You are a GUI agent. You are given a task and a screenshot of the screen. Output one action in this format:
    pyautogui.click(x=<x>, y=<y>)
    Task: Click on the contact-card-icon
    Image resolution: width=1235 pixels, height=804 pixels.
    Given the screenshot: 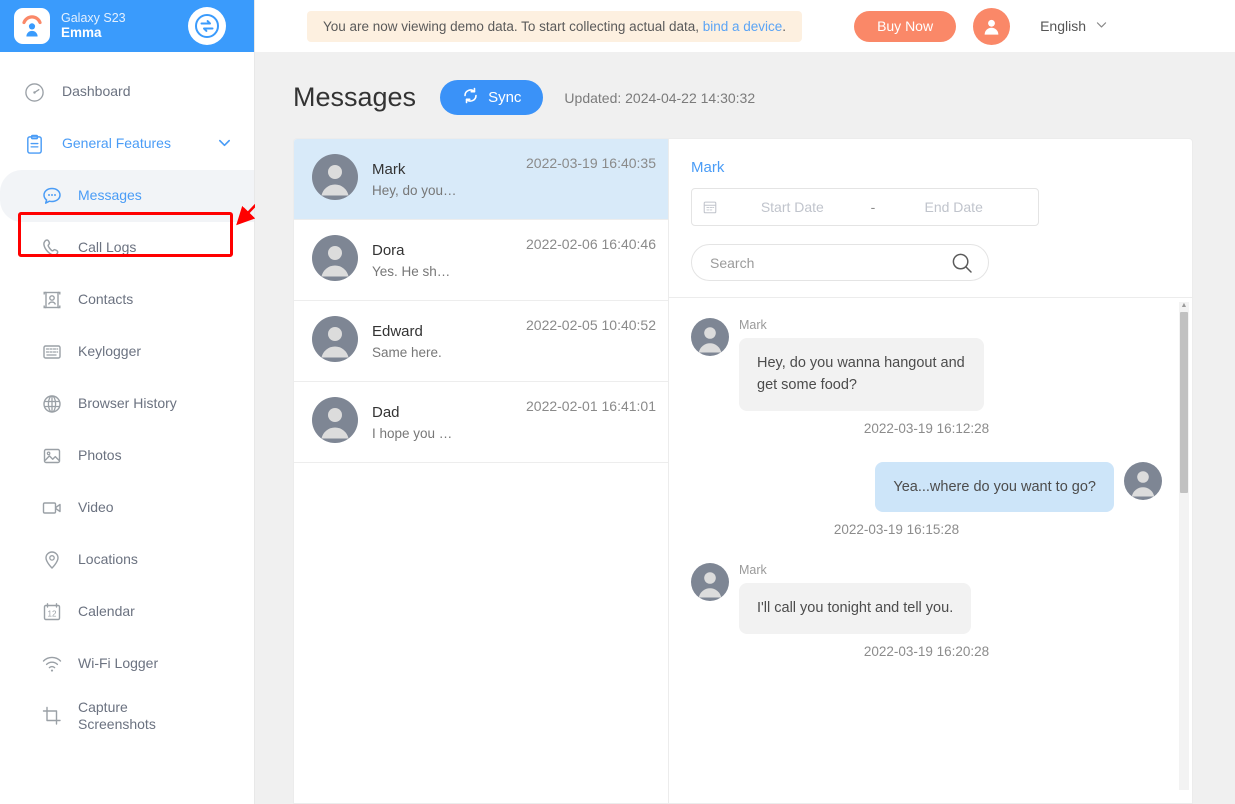 What is the action you would take?
    pyautogui.click(x=52, y=300)
    